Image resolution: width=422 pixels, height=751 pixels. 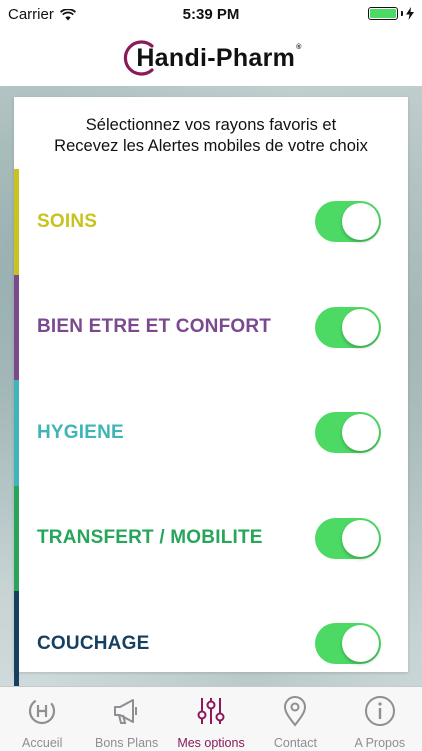 I want to click on category-row: TRANSFERT / MOBILITE, so click(x=211, y=538).